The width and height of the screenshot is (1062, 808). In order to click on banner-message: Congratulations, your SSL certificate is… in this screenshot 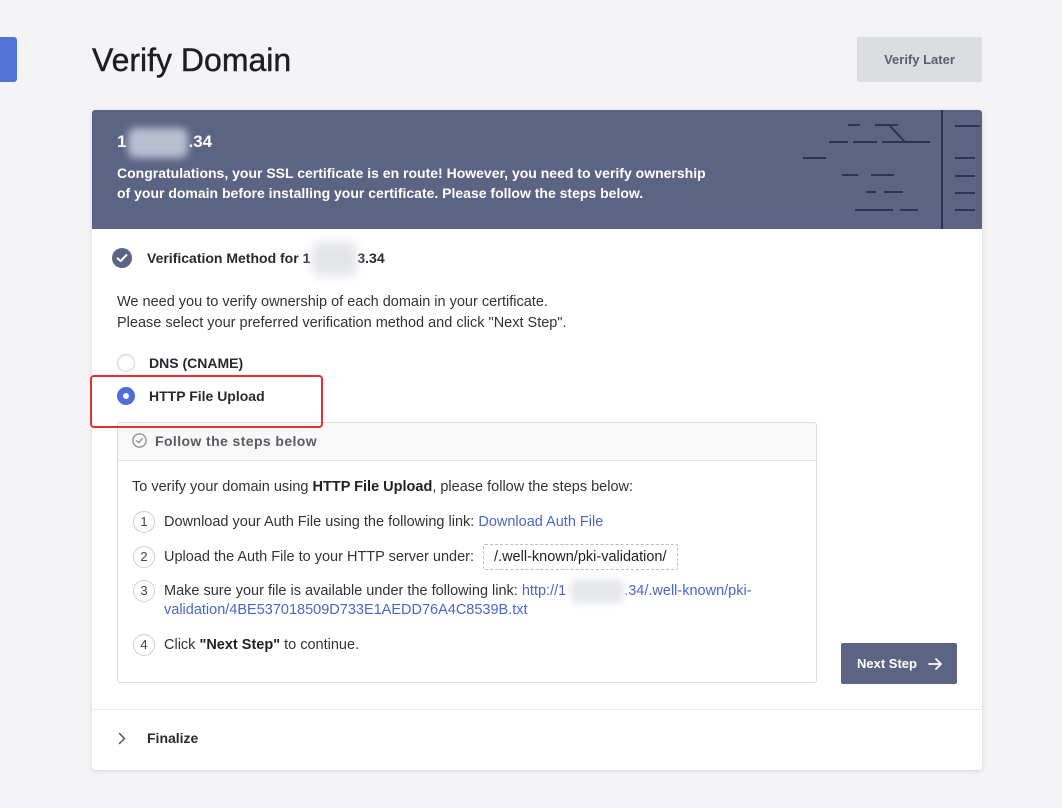, I will do `click(411, 183)`.